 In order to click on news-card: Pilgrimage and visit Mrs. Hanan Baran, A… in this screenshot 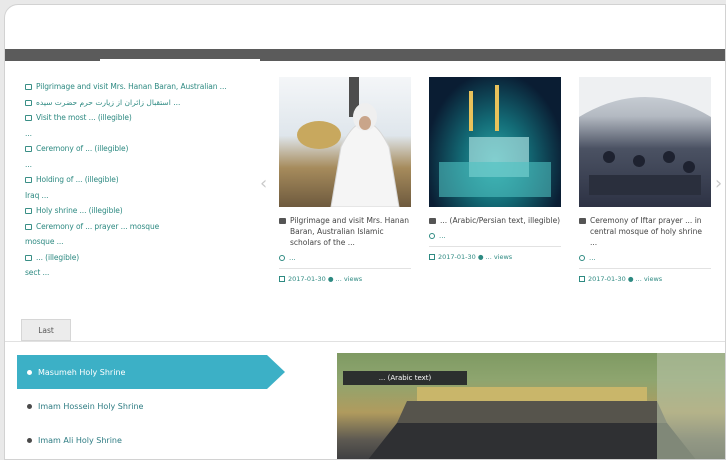, I will do `click(345, 180)`.